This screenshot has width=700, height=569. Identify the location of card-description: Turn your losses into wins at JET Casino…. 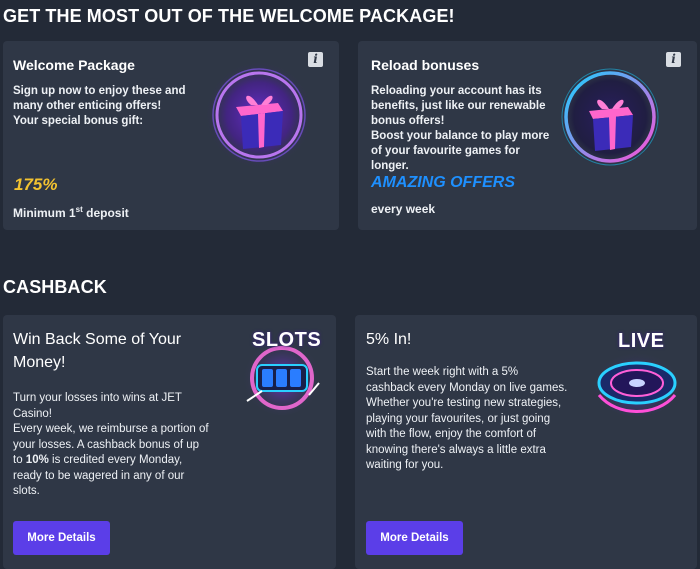
(111, 444).